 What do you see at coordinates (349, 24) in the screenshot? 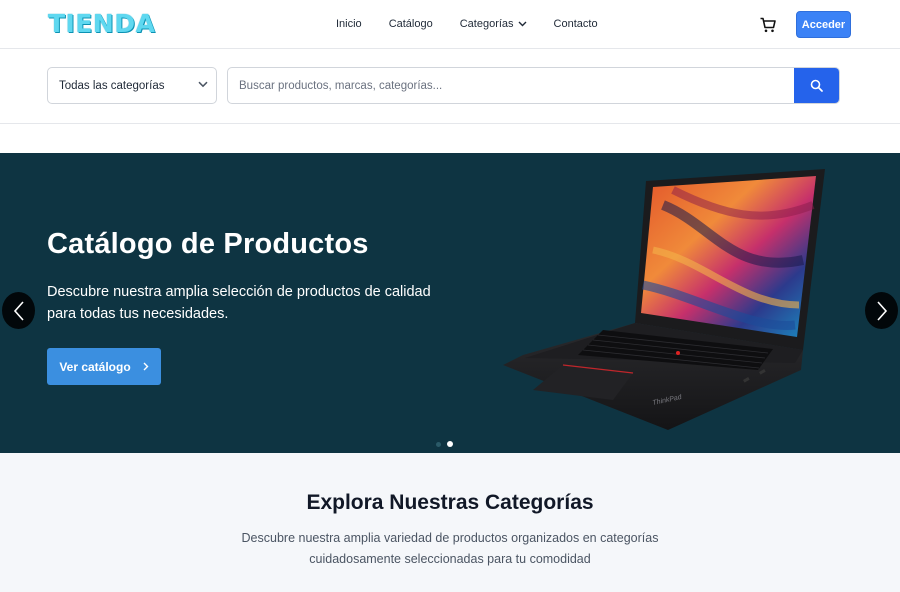
I see `nav-link-inicio: Inicio` at bounding box center [349, 24].